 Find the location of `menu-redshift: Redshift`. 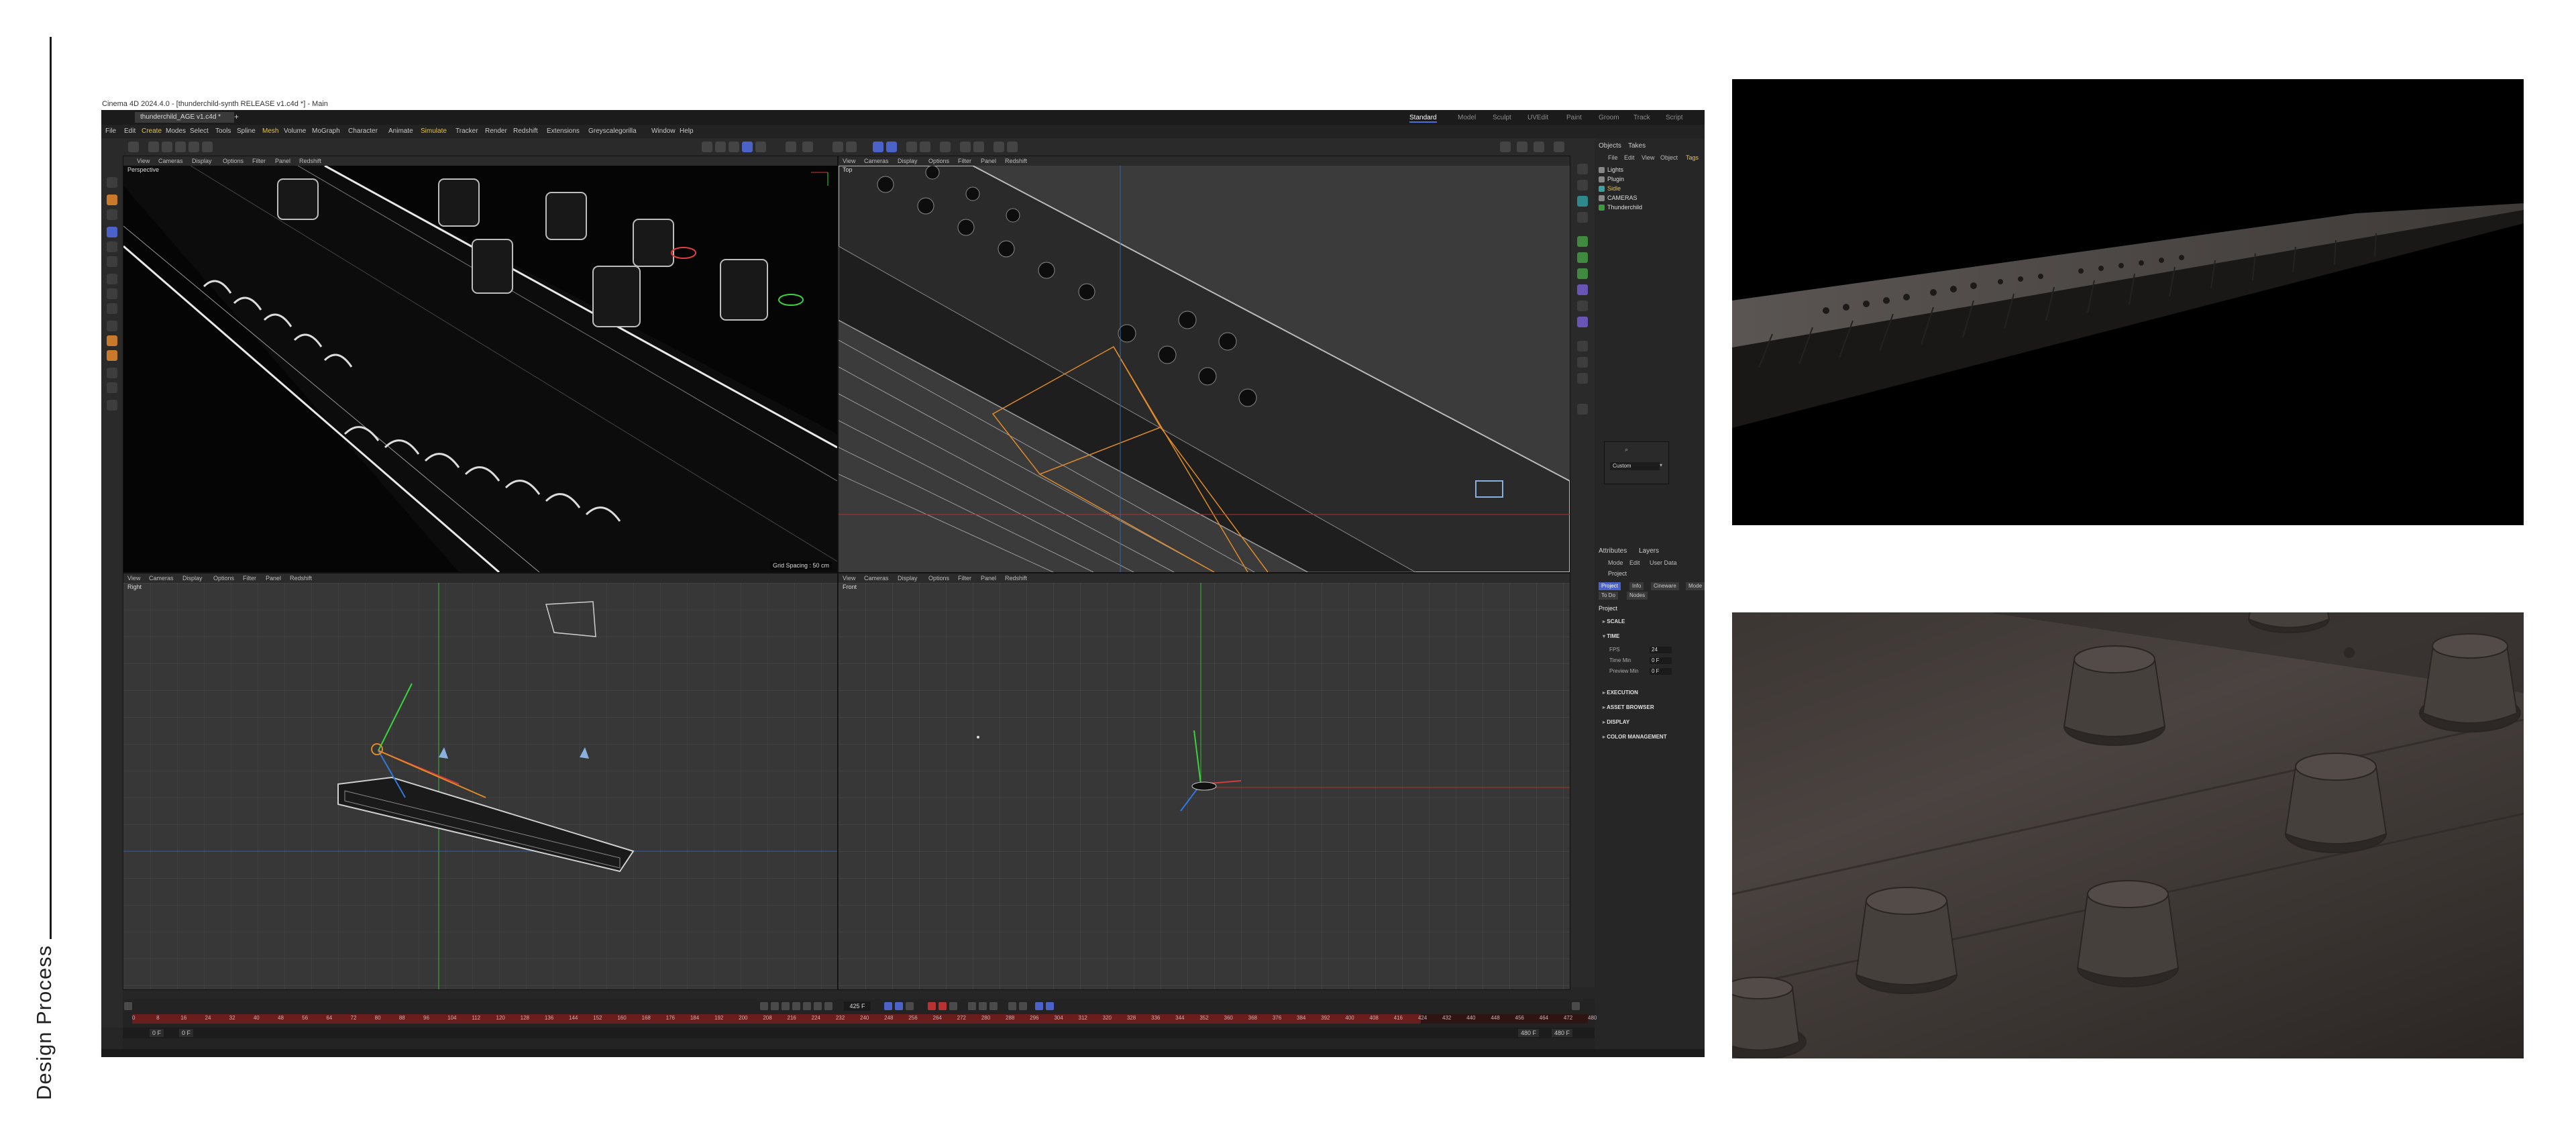

menu-redshift: Redshift is located at coordinates (525, 131).